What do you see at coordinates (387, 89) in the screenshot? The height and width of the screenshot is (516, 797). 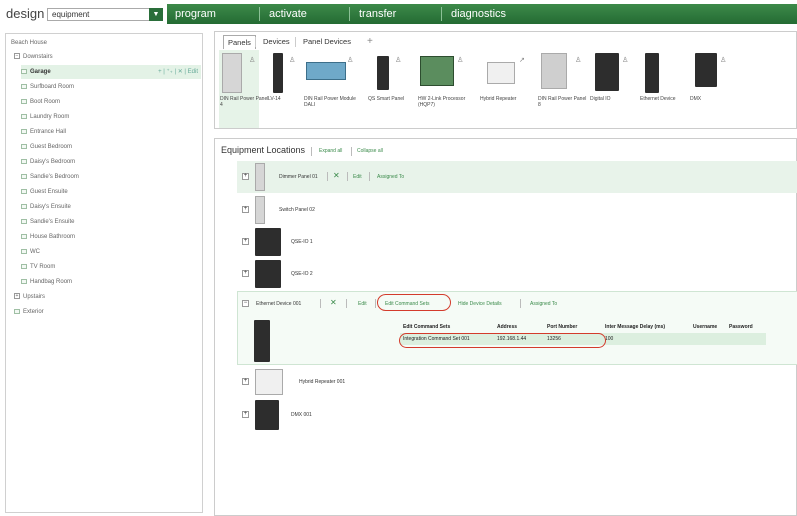 I see `palette-item-qs-smart-panel: ♙ QS Smart Panel` at bounding box center [387, 89].